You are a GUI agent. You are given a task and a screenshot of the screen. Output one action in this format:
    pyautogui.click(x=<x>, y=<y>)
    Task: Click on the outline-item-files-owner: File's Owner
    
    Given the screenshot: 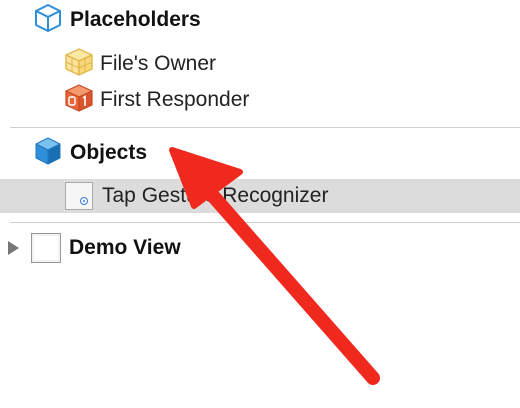 What is the action you would take?
    pyautogui.click(x=260, y=64)
    